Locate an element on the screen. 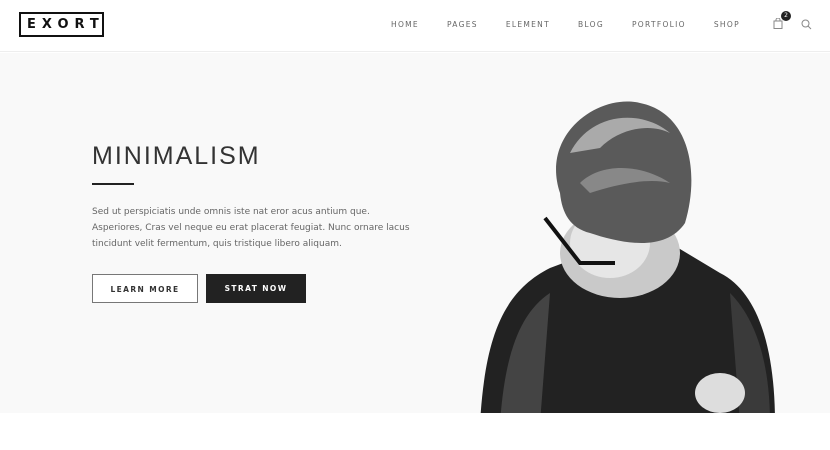 Image resolution: width=830 pixels, height=450 pixels. nav-home: HOME is located at coordinates (405, 24).